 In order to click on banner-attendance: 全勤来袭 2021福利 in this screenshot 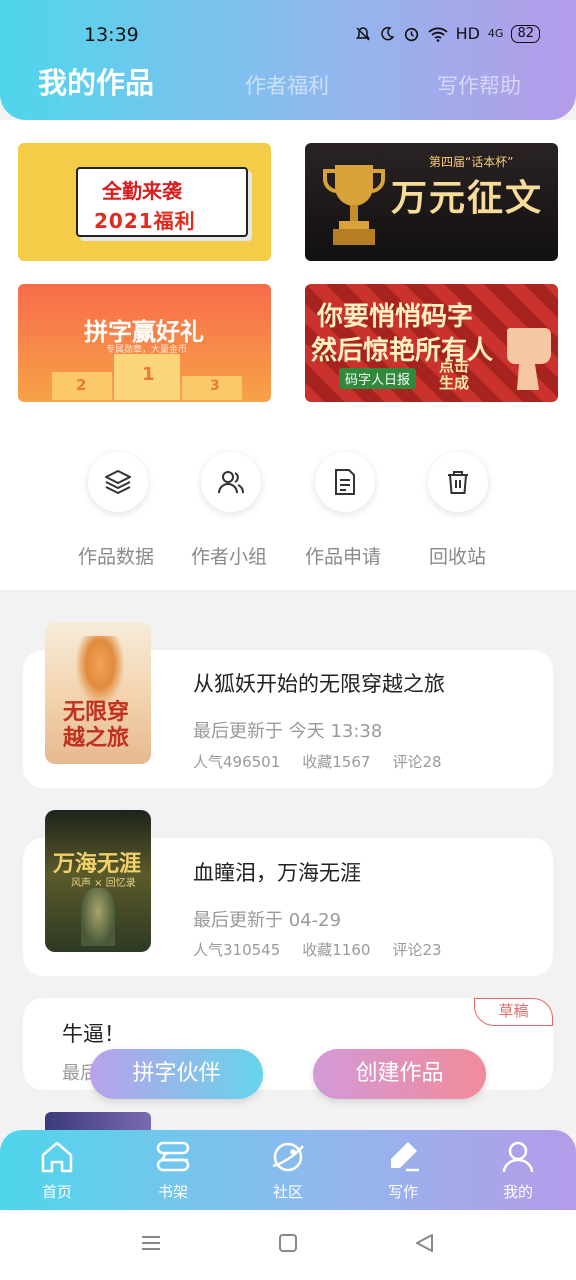, I will do `click(144, 202)`.